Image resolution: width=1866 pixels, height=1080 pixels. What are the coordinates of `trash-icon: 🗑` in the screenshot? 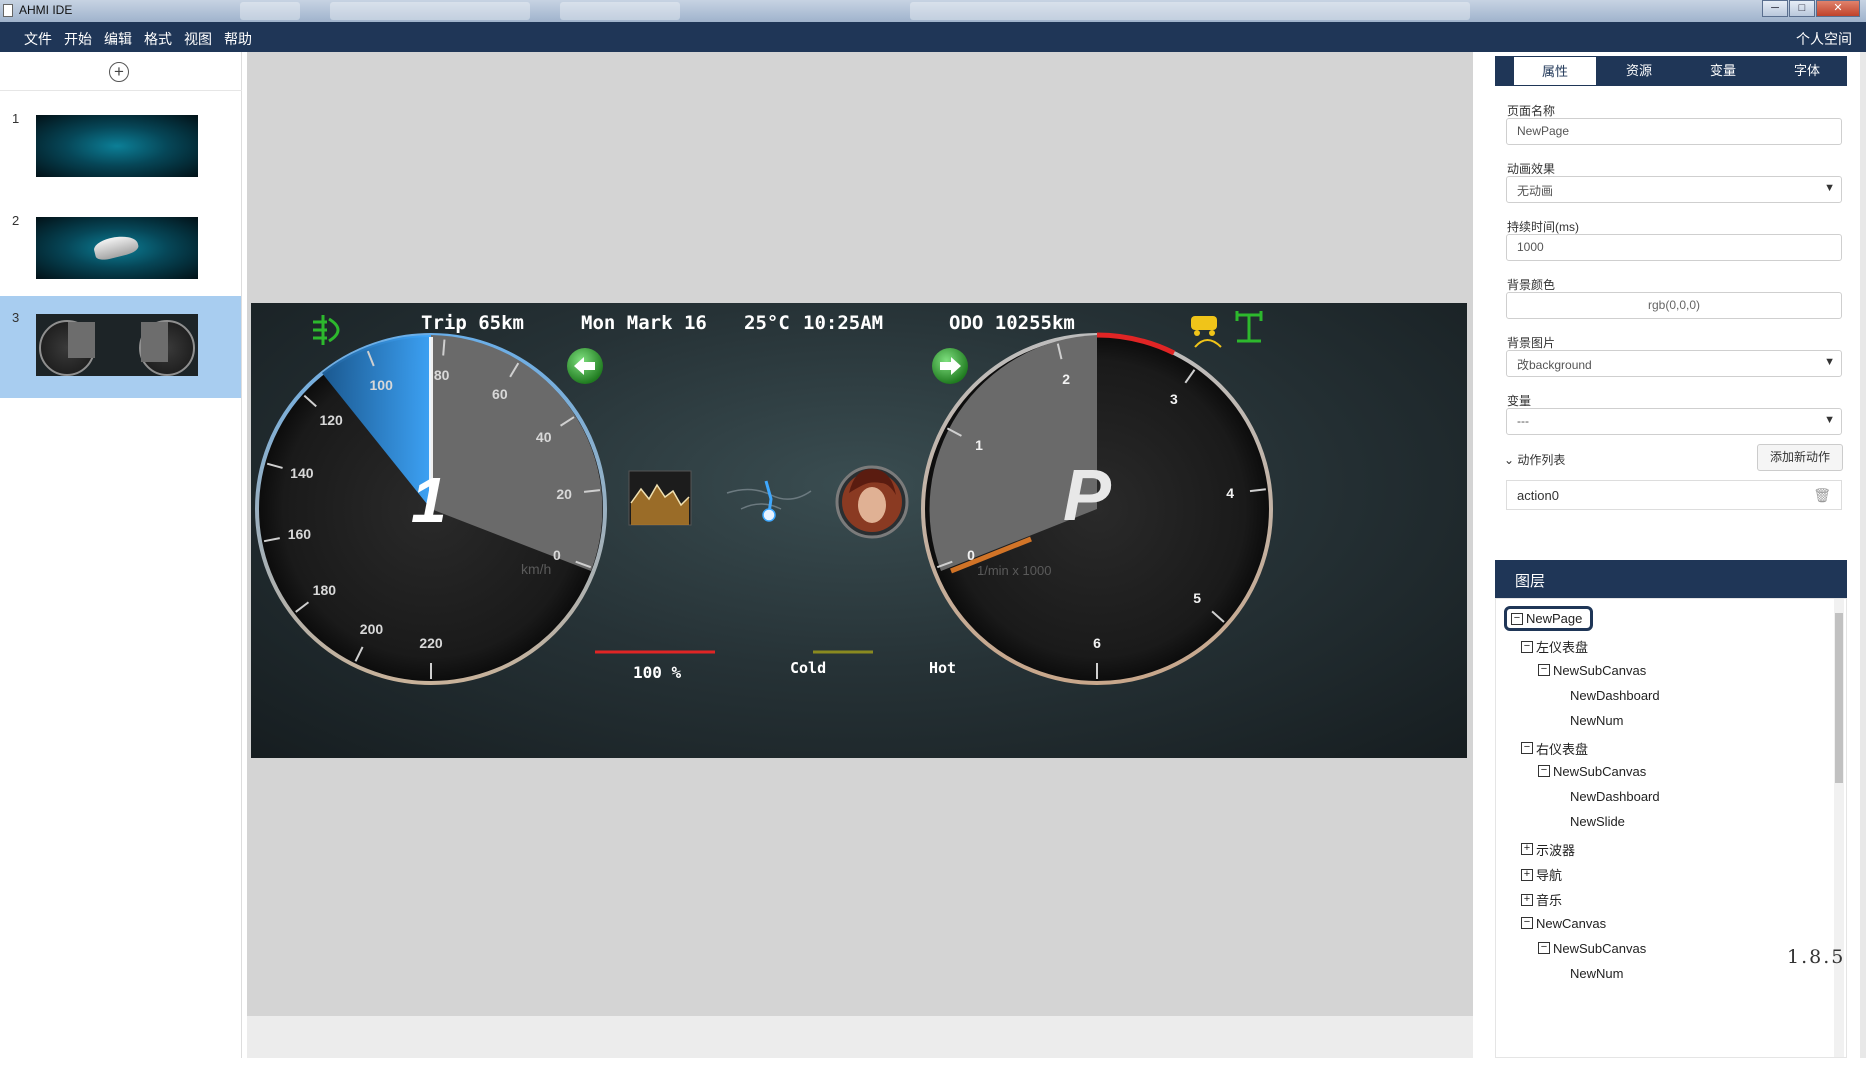 It's located at (1822, 495).